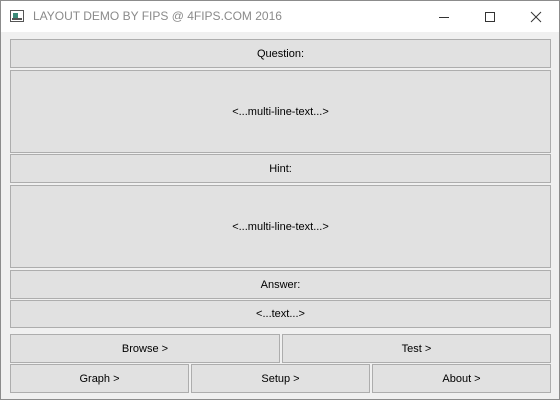  I want to click on hint-label: Hint:, so click(280, 168).